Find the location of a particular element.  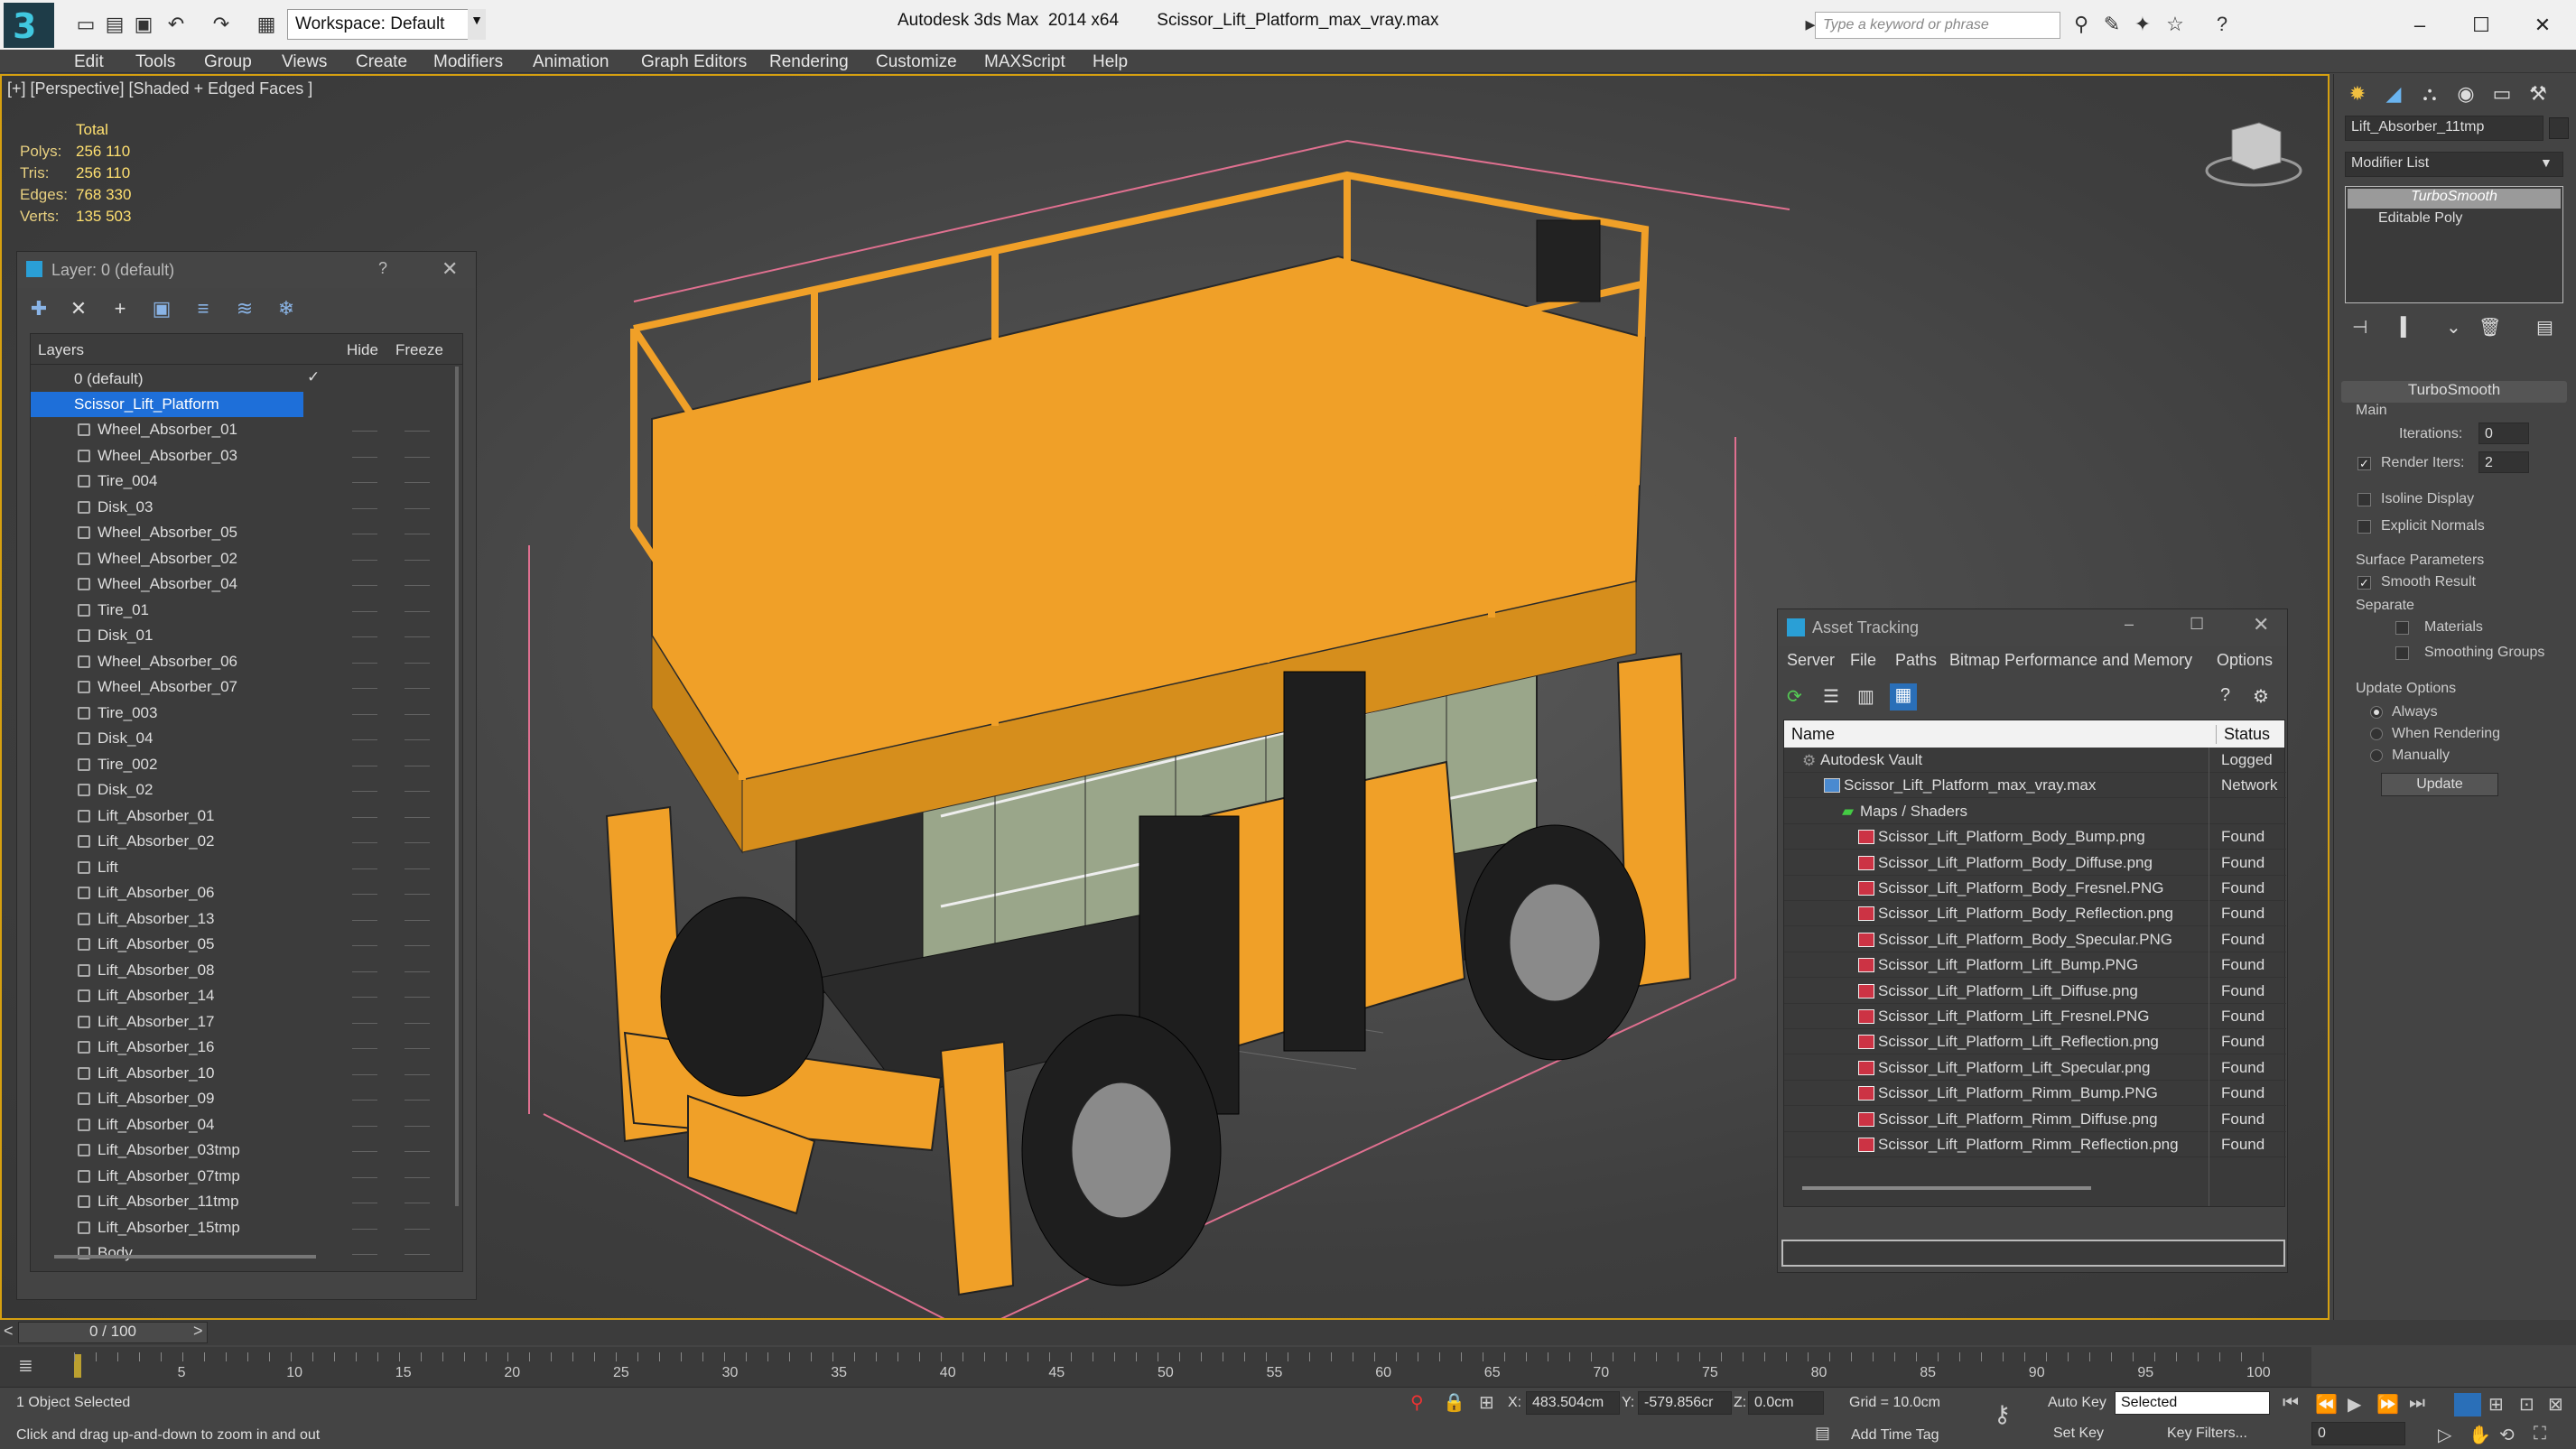

asset-help-icon: ? is located at coordinates (2225, 695).